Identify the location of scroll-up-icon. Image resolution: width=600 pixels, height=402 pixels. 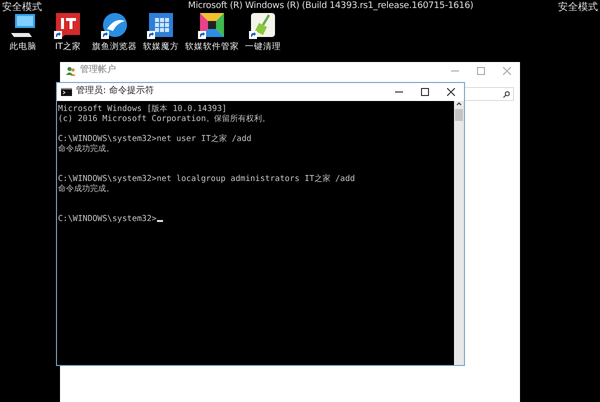
(459, 104).